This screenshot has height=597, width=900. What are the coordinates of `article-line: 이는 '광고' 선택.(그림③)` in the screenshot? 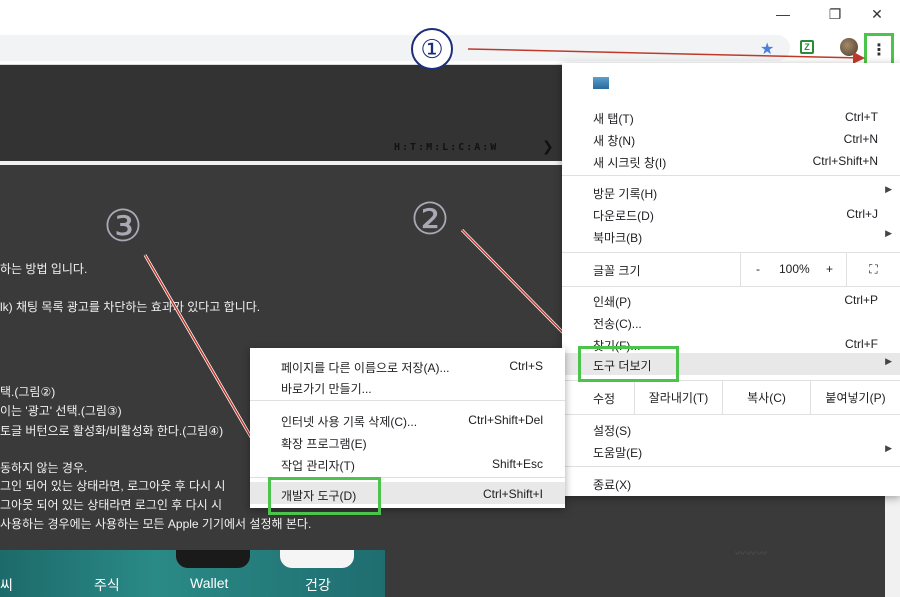 It's located at (61, 411).